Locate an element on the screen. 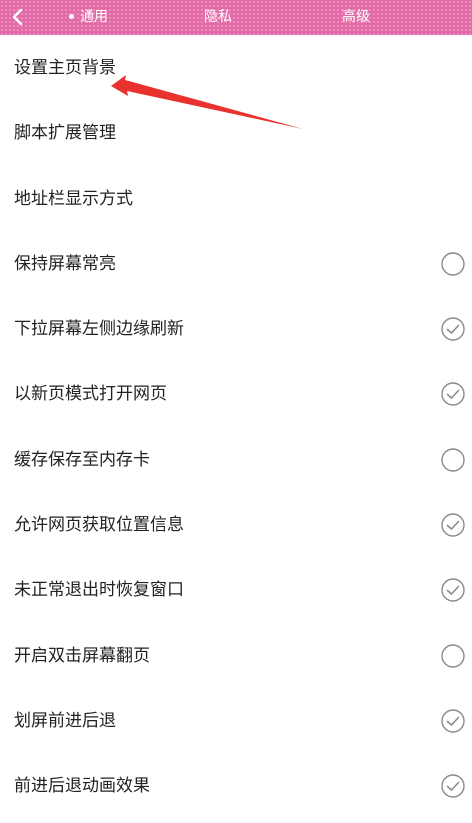  setting-label: 允许网页获取位置信息 is located at coordinates (99, 525).